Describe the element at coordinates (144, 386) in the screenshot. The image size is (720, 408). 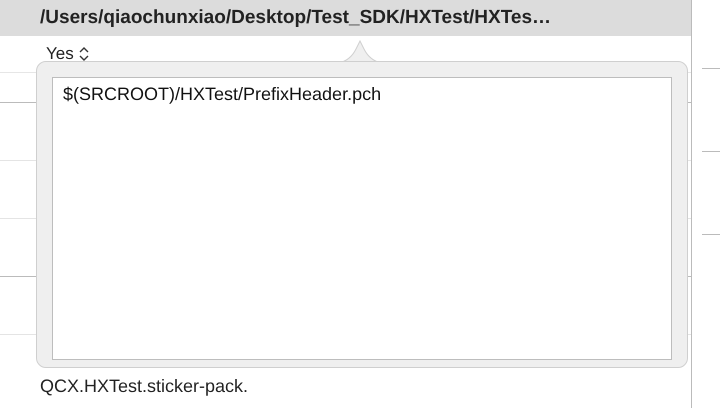
I see `bundle-identifier: QCX.HXTest.sticker-pack.` at that location.